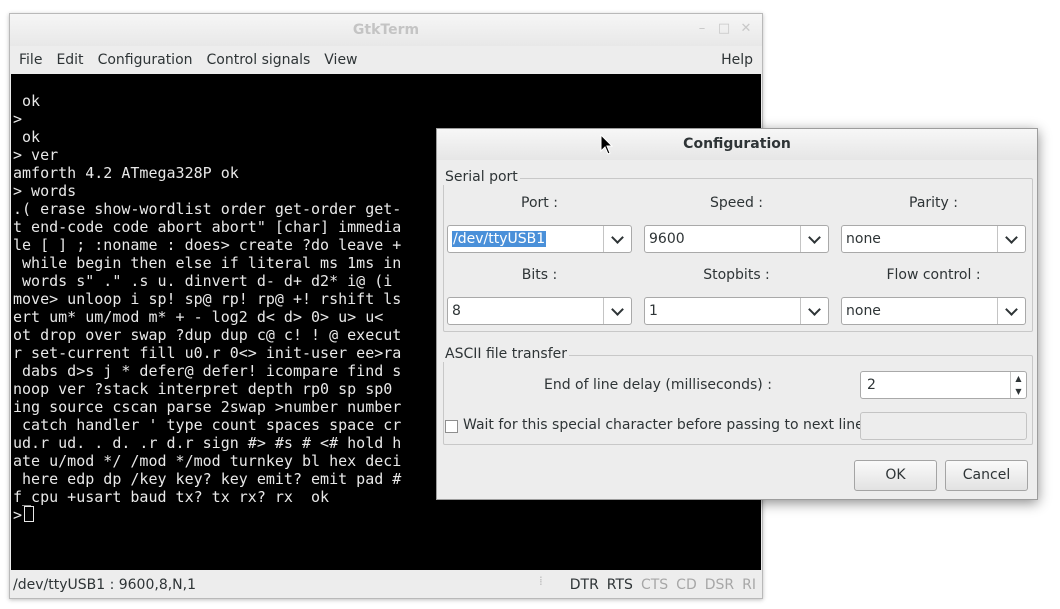 Image resolution: width=1060 pixels, height=609 pixels. I want to click on menu-view: View, so click(340, 60).